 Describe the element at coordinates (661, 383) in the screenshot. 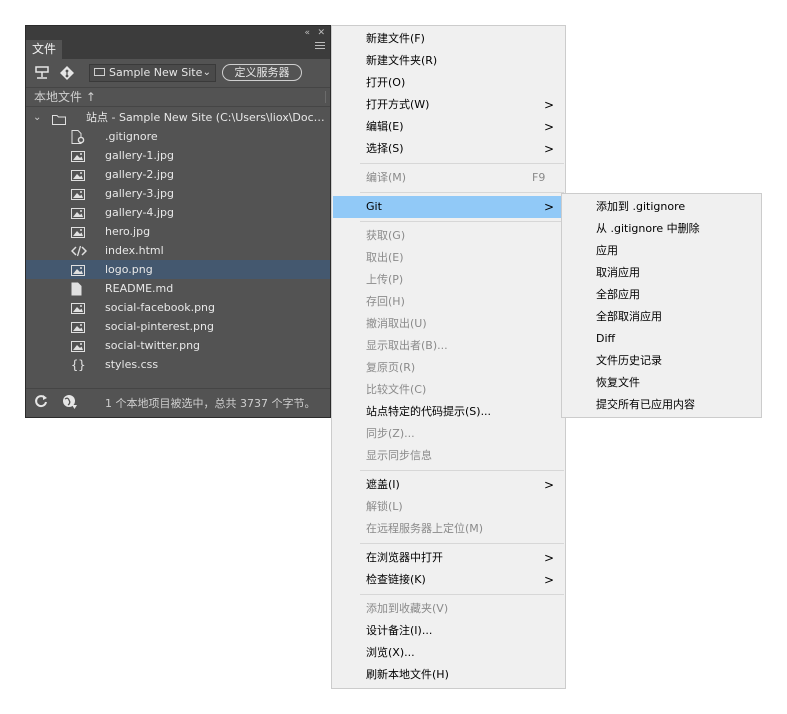

I see `git-menu-item-revert-file: 恢复文件` at that location.